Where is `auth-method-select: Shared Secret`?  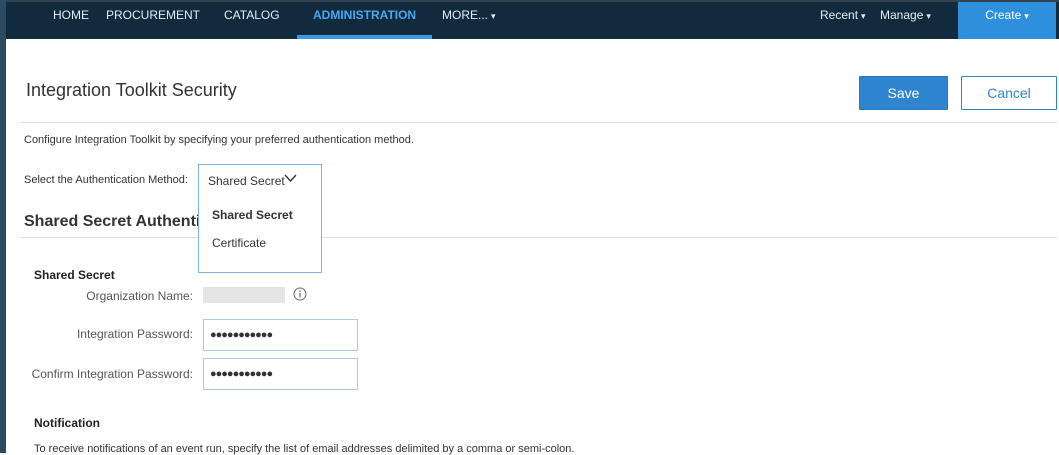 auth-method-select: Shared Secret is located at coordinates (260, 179).